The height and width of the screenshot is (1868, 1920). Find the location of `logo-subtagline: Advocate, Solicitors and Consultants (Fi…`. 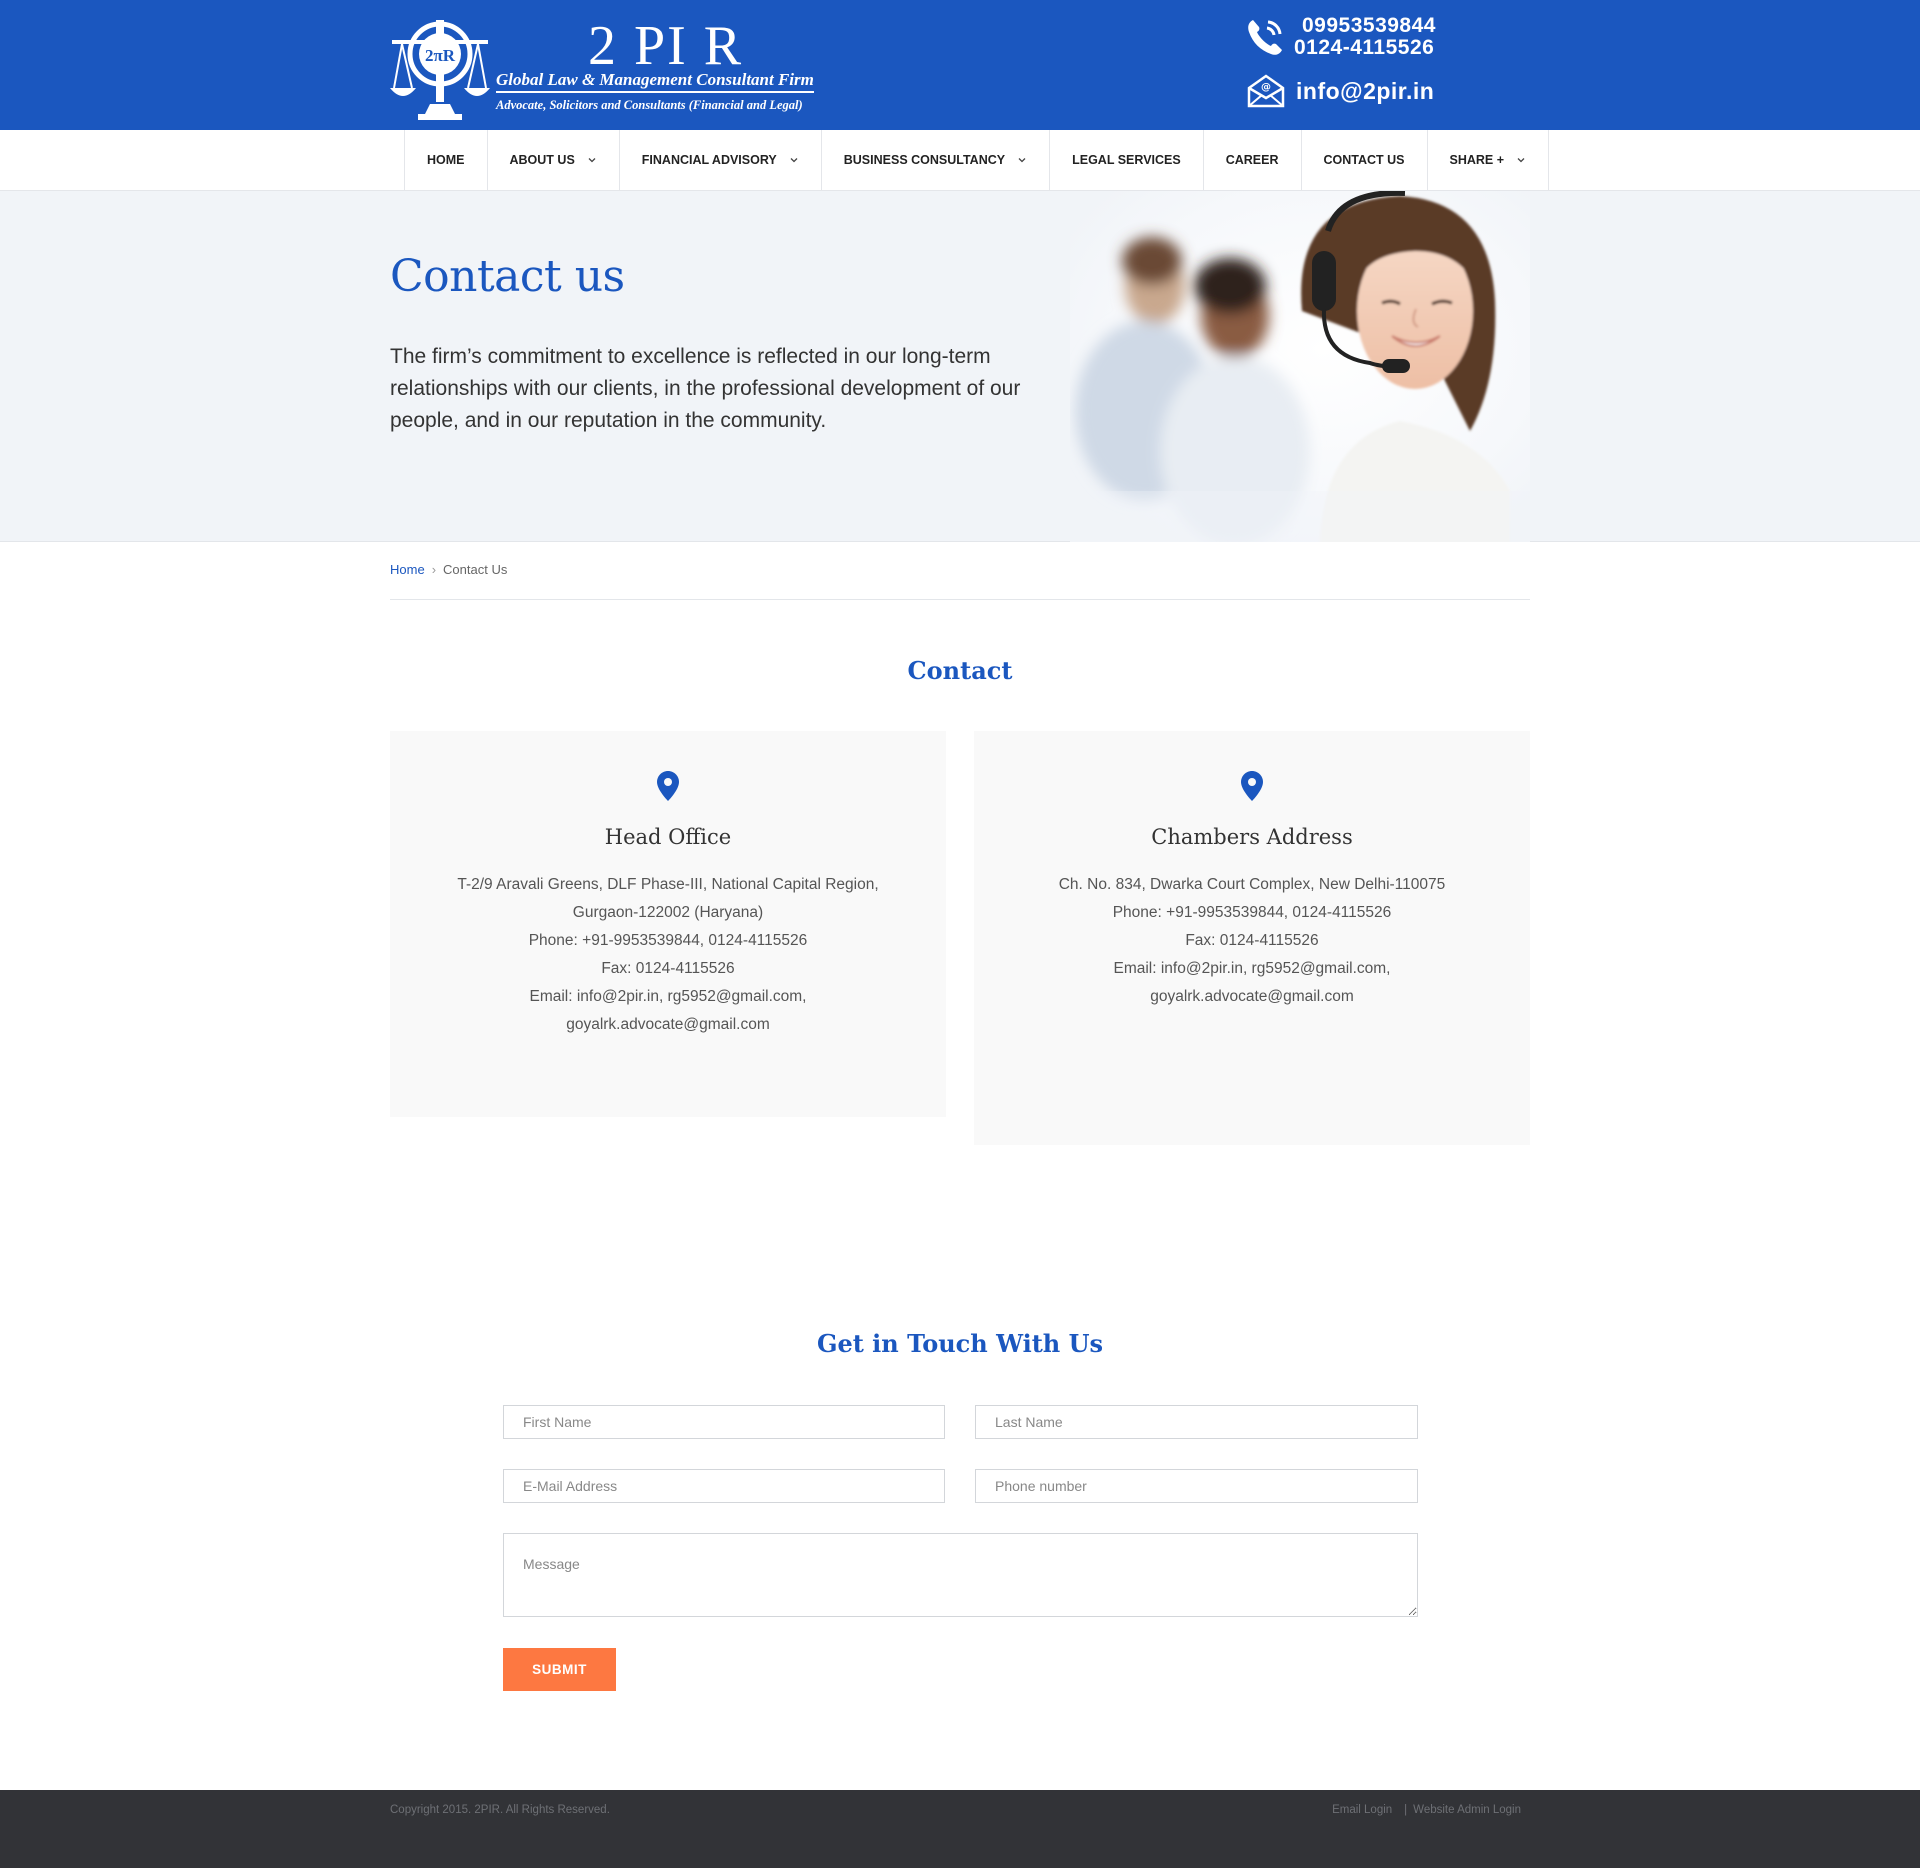

logo-subtagline: Advocate, Solicitors and Consultants (Fi… is located at coordinates (649, 105).